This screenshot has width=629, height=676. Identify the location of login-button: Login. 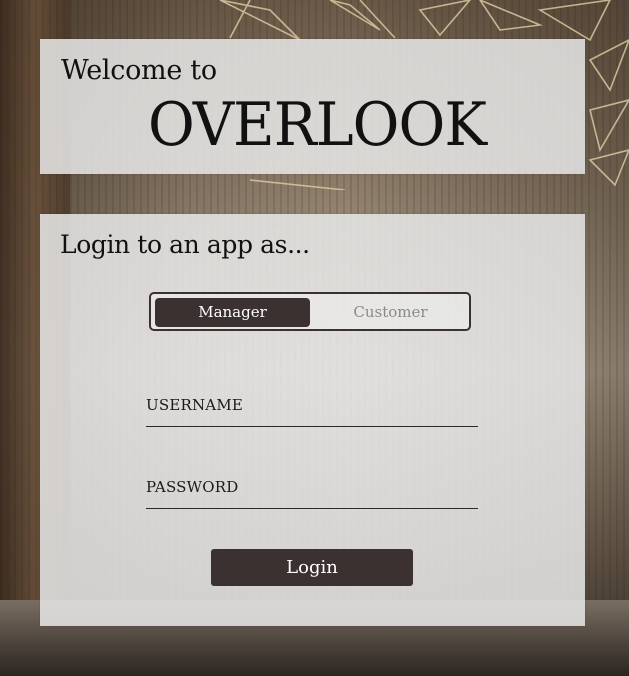
(312, 567).